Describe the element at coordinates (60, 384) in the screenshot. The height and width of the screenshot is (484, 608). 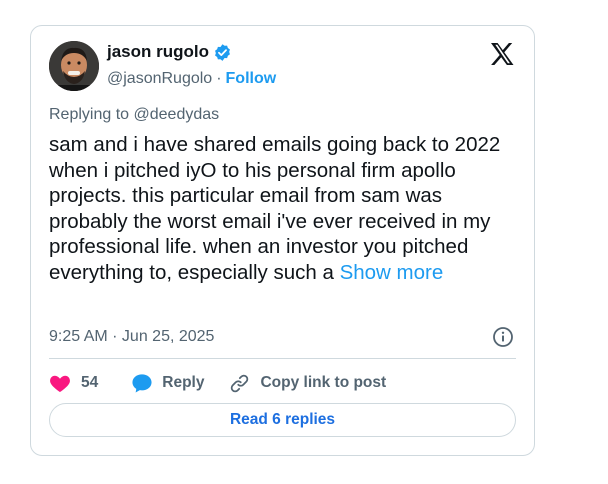
I see `heart-icon` at that location.